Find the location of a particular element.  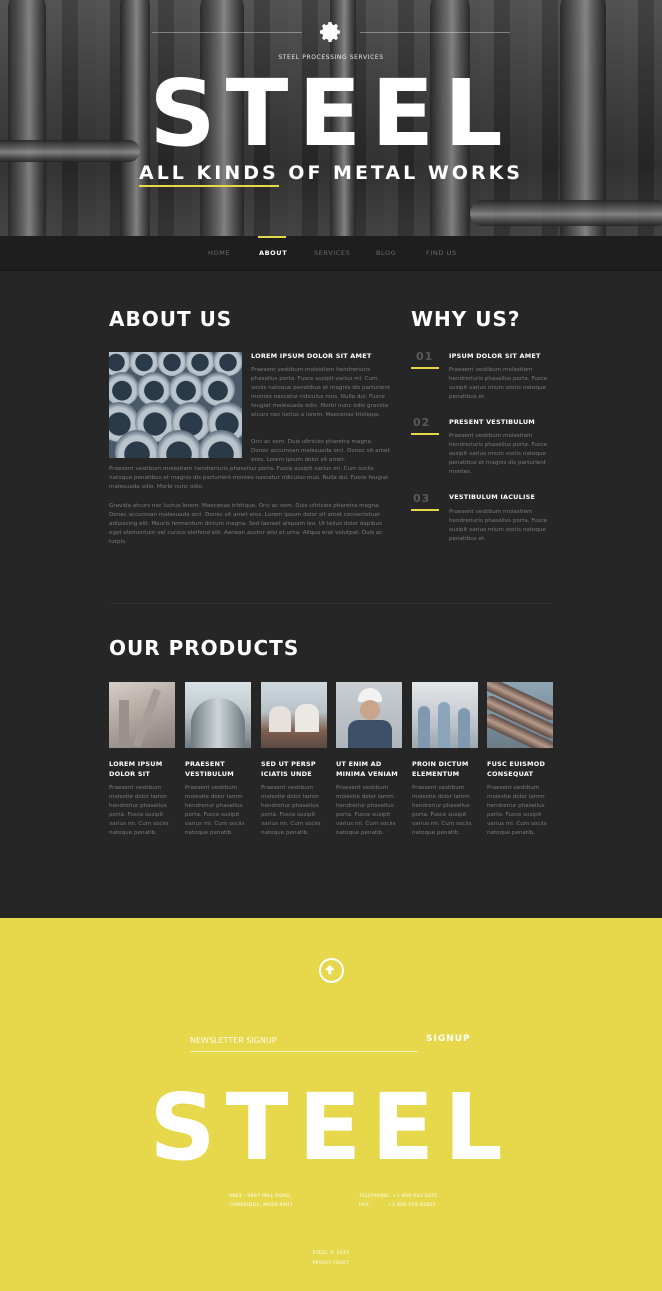

nav-item-find-us: FIND US is located at coordinates (441, 253).